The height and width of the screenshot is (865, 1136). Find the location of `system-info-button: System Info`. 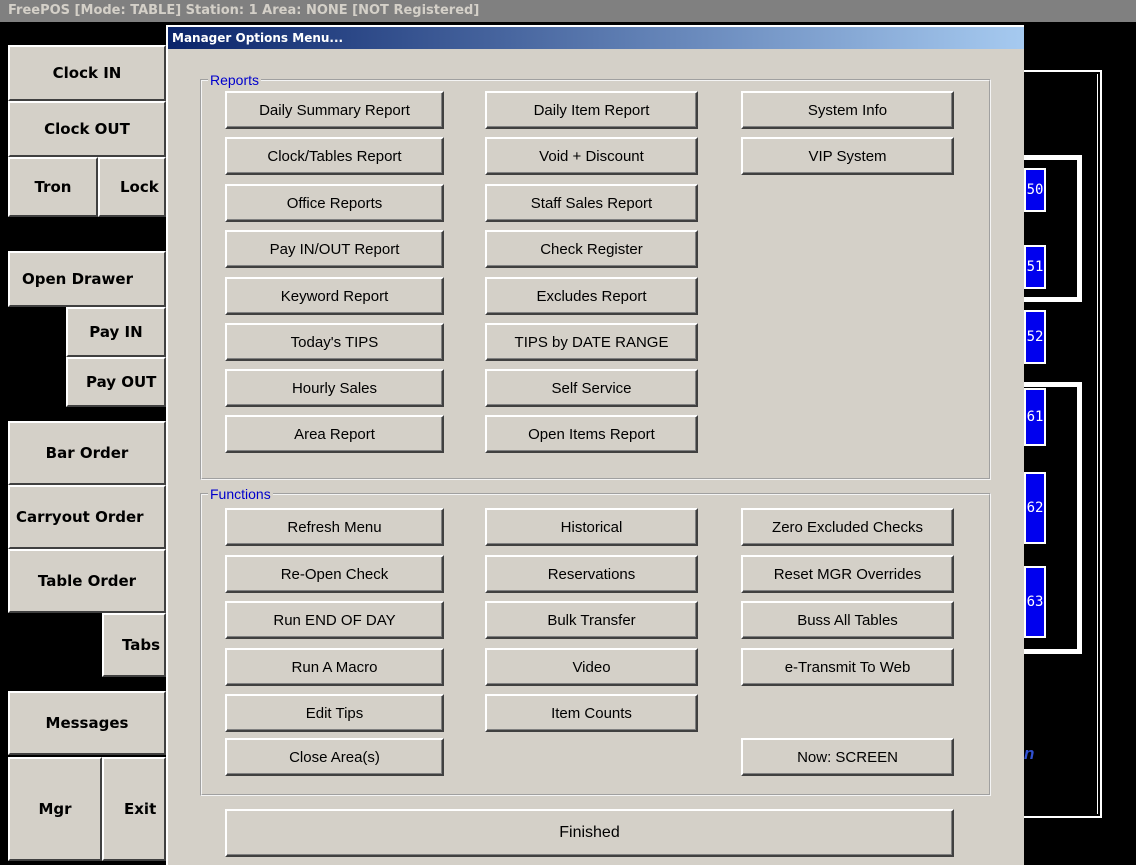

system-info-button: System Info is located at coordinates (847, 110).